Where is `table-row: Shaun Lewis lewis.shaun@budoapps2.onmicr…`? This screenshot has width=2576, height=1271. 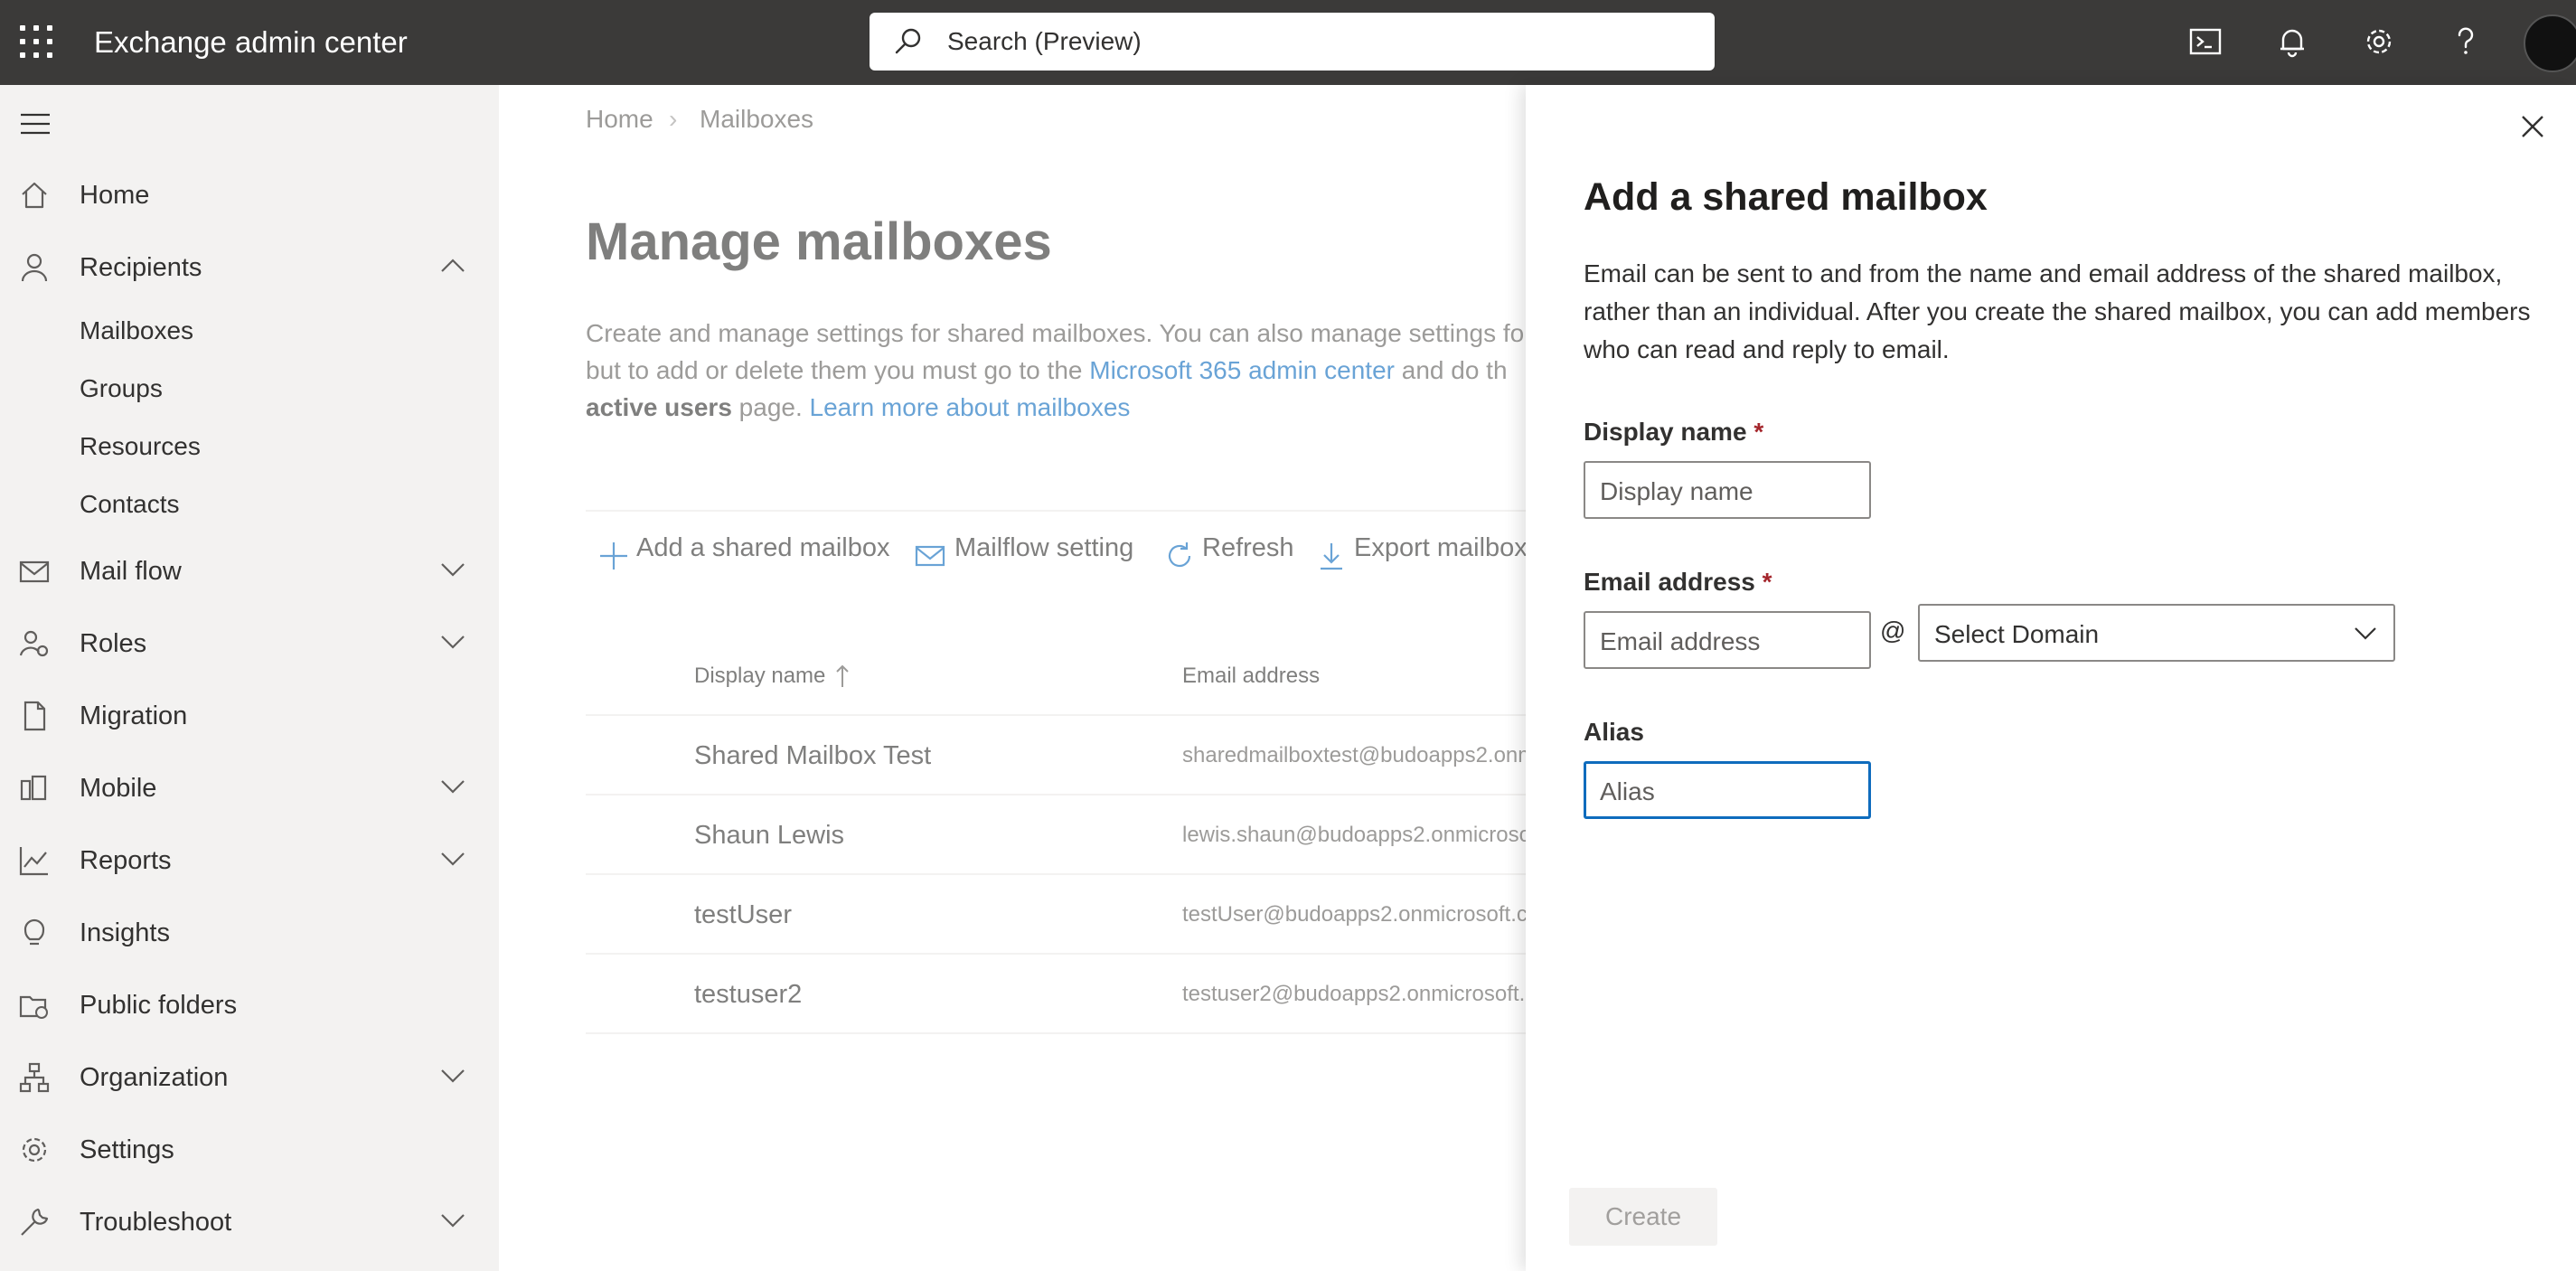
table-row: Shaun Lewis lewis.shaun@budoapps2.onmicr… is located at coordinates (1056, 835).